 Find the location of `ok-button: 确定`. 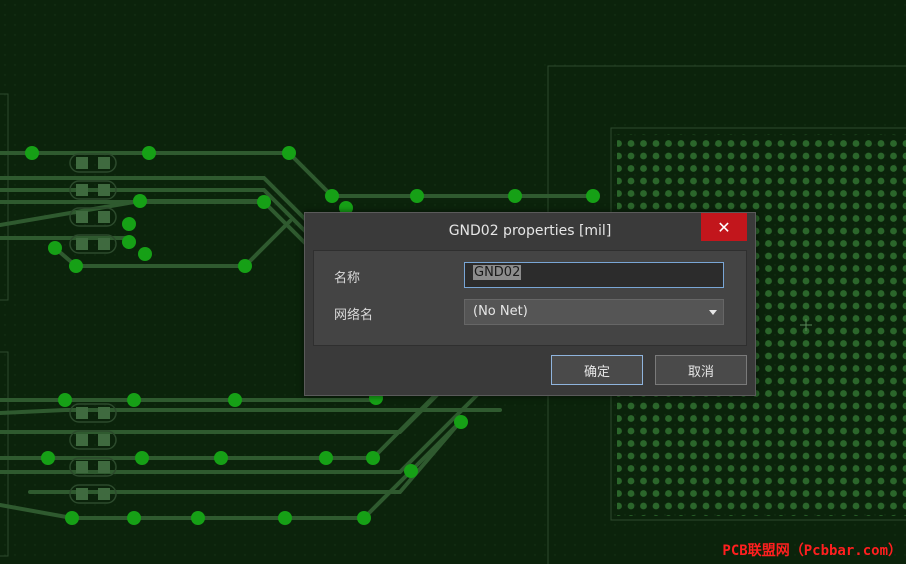

ok-button: 确定 is located at coordinates (597, 370).